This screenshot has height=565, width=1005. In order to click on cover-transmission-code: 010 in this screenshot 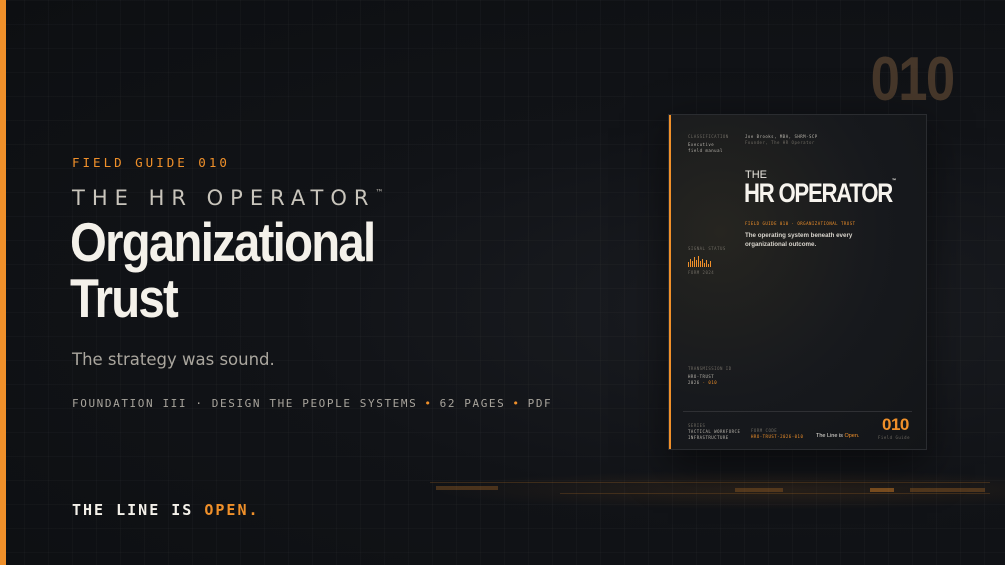, I will do `click(713, 382)`.